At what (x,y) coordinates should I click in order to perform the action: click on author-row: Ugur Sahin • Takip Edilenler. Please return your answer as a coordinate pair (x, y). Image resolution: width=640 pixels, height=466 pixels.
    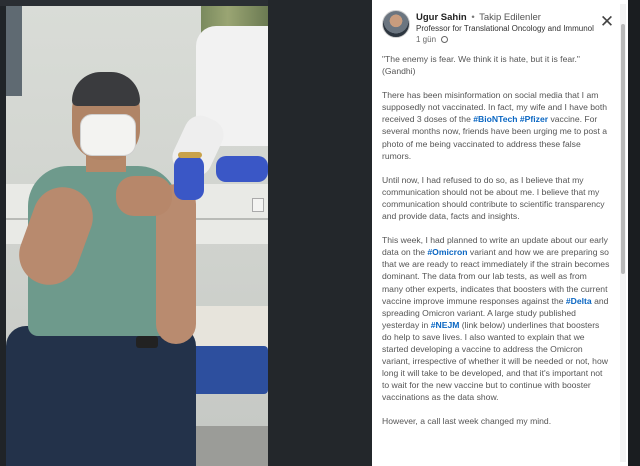
    Looking at the image, I should click on (506, 17).